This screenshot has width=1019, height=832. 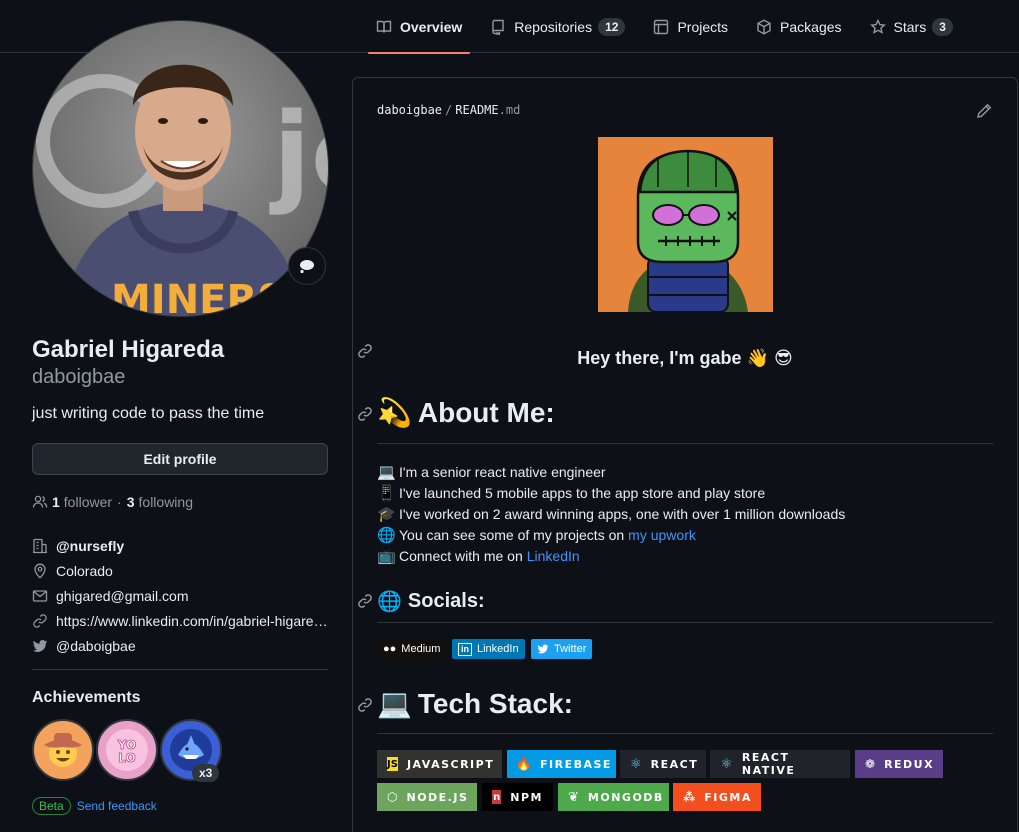 I want to click on tech-heading: 💻 Tech Stack:, so click(x=475, y=703).